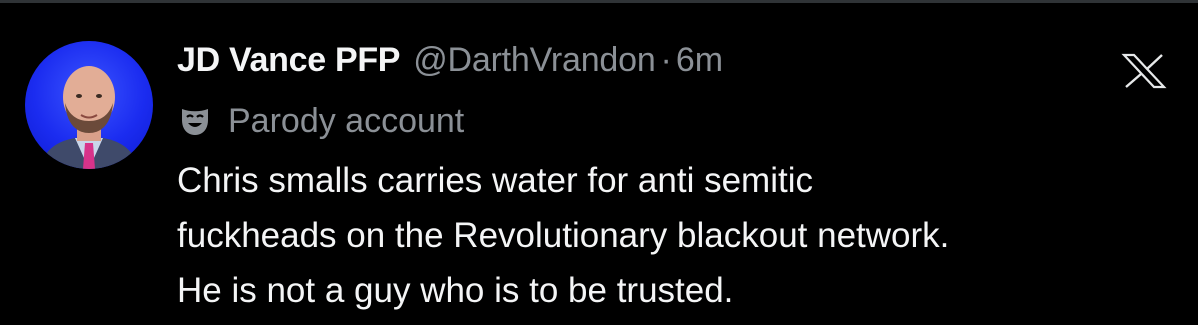  I want to click on avatar, so click(89, 105).